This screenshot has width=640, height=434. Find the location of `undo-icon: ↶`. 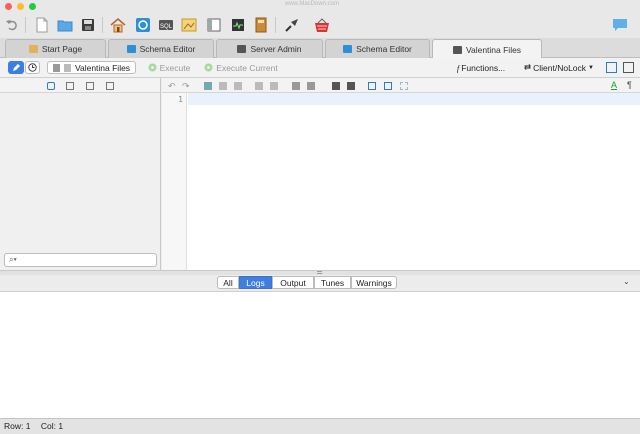

undo-icon: ↶ is located at coordinates (172, 86).